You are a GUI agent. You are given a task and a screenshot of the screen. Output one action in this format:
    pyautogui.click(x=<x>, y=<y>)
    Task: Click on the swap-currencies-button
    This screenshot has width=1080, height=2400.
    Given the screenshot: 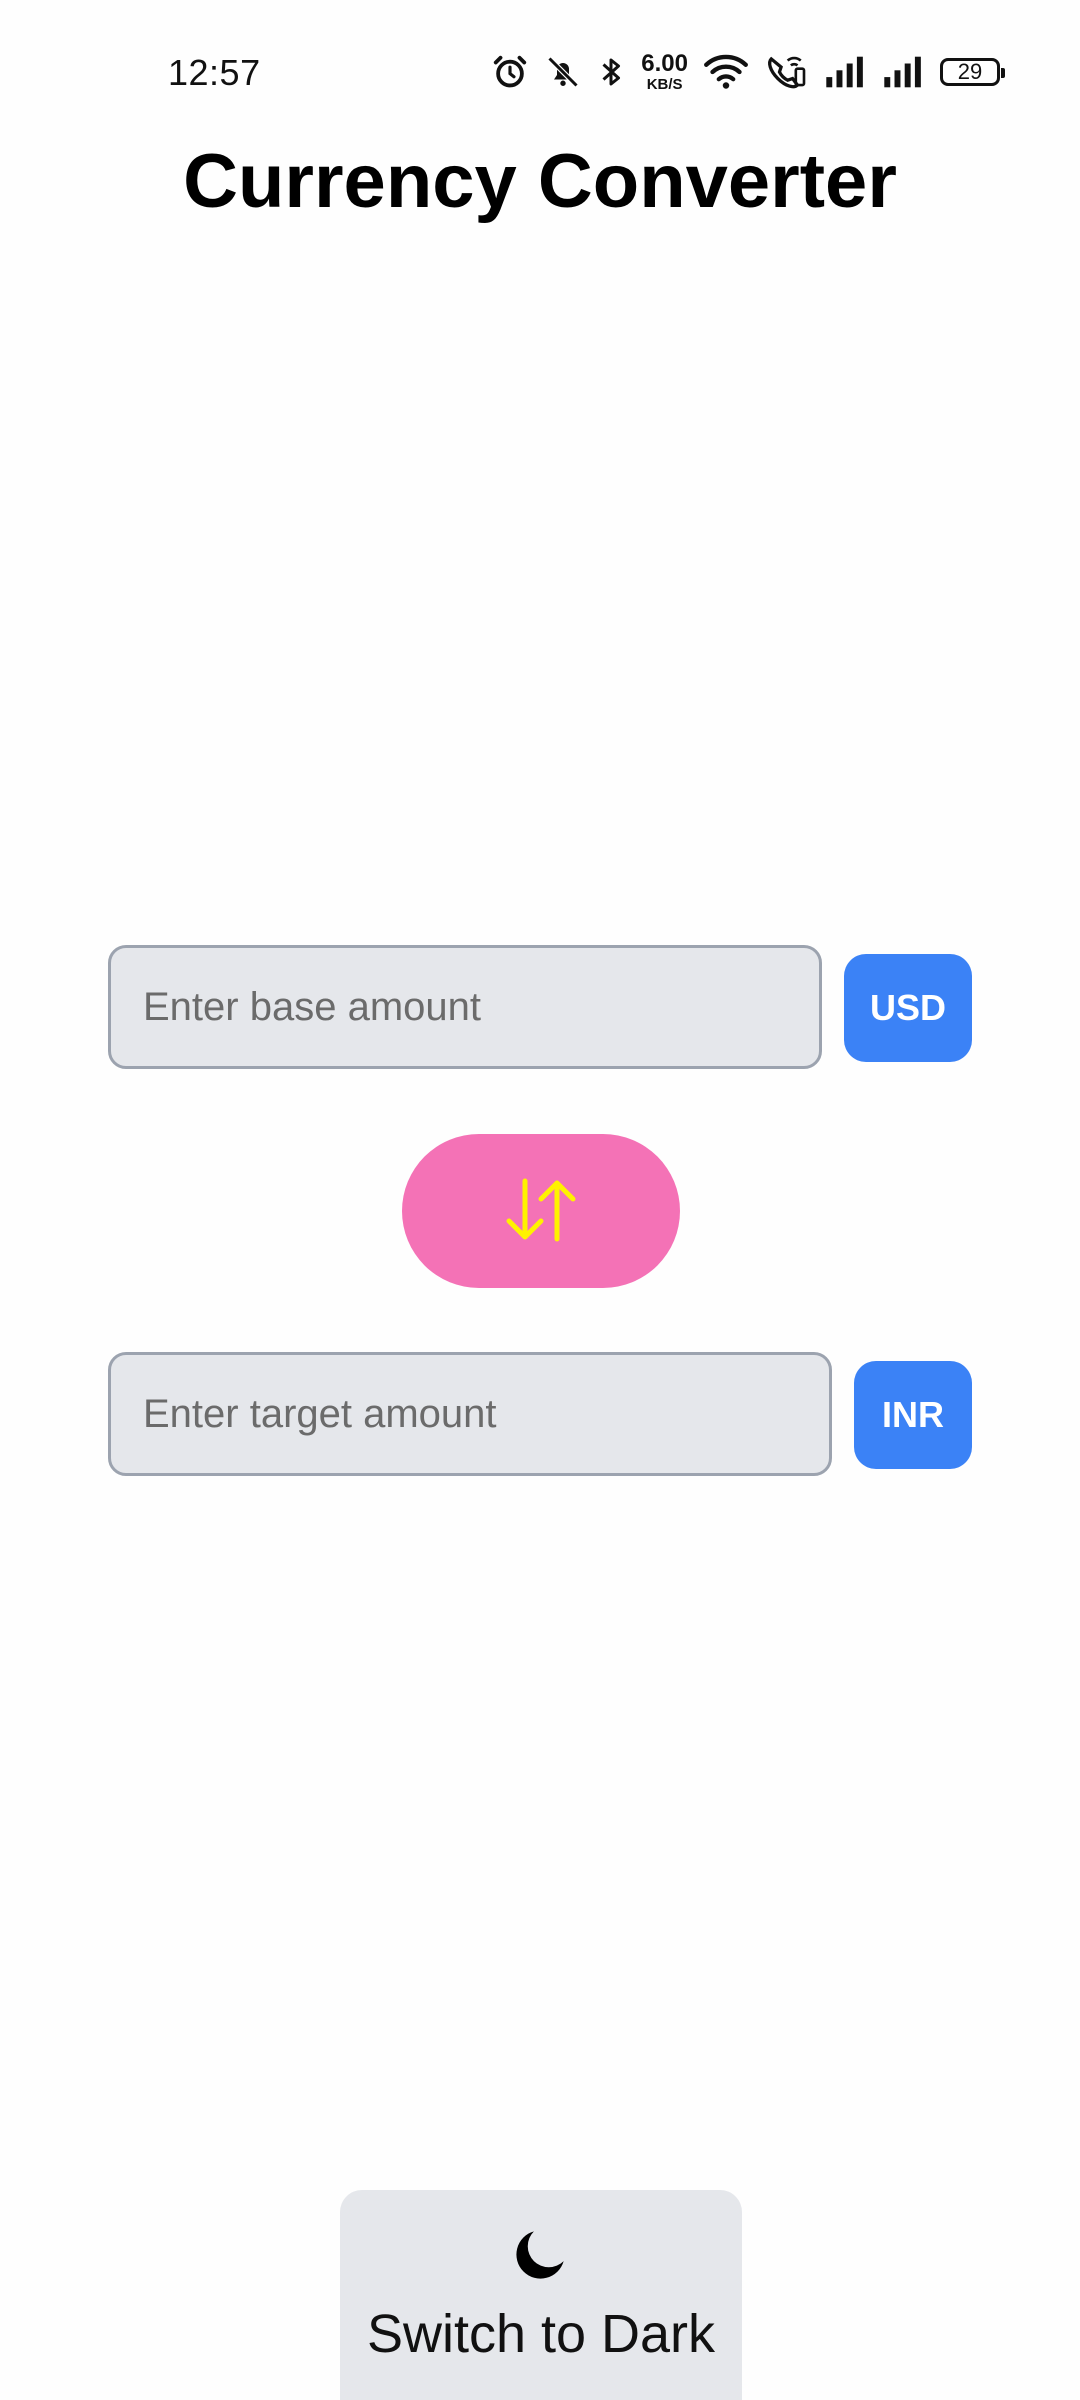 What is the action you would take?
    pyautogui.click(x=541, y=1211)
    